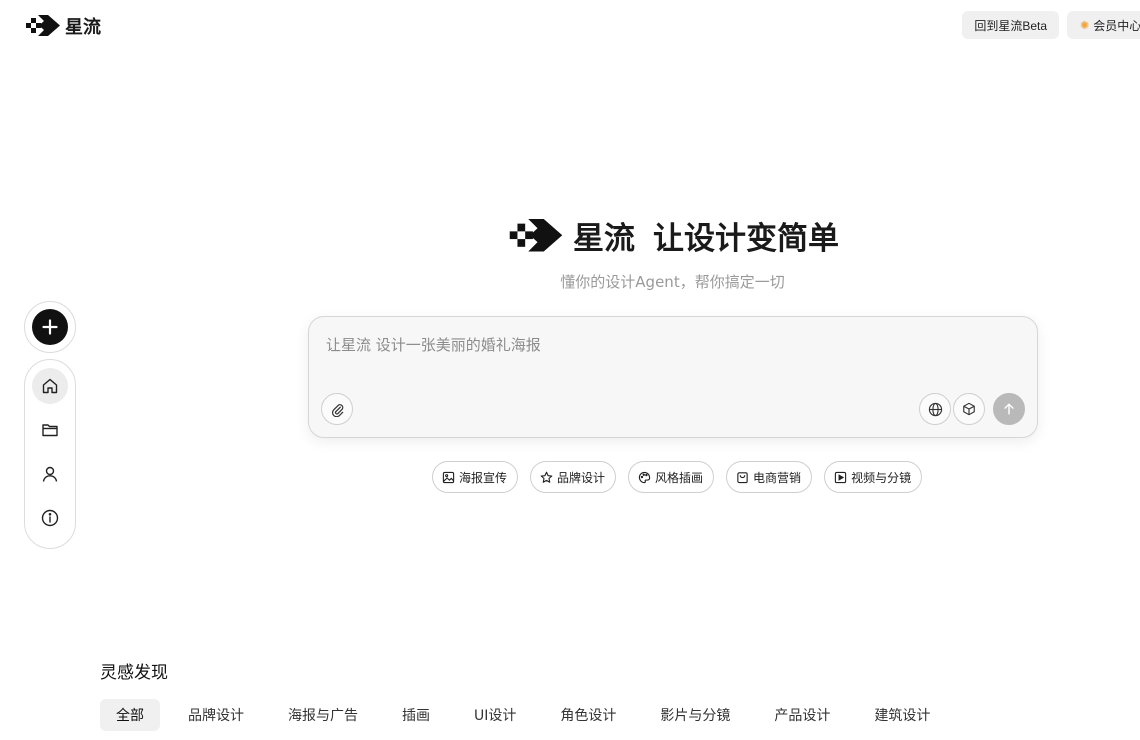  Describe the element at coordinates (902, 715) in the screenshot. I see `tab-architecture: 建筑设计` at that location.